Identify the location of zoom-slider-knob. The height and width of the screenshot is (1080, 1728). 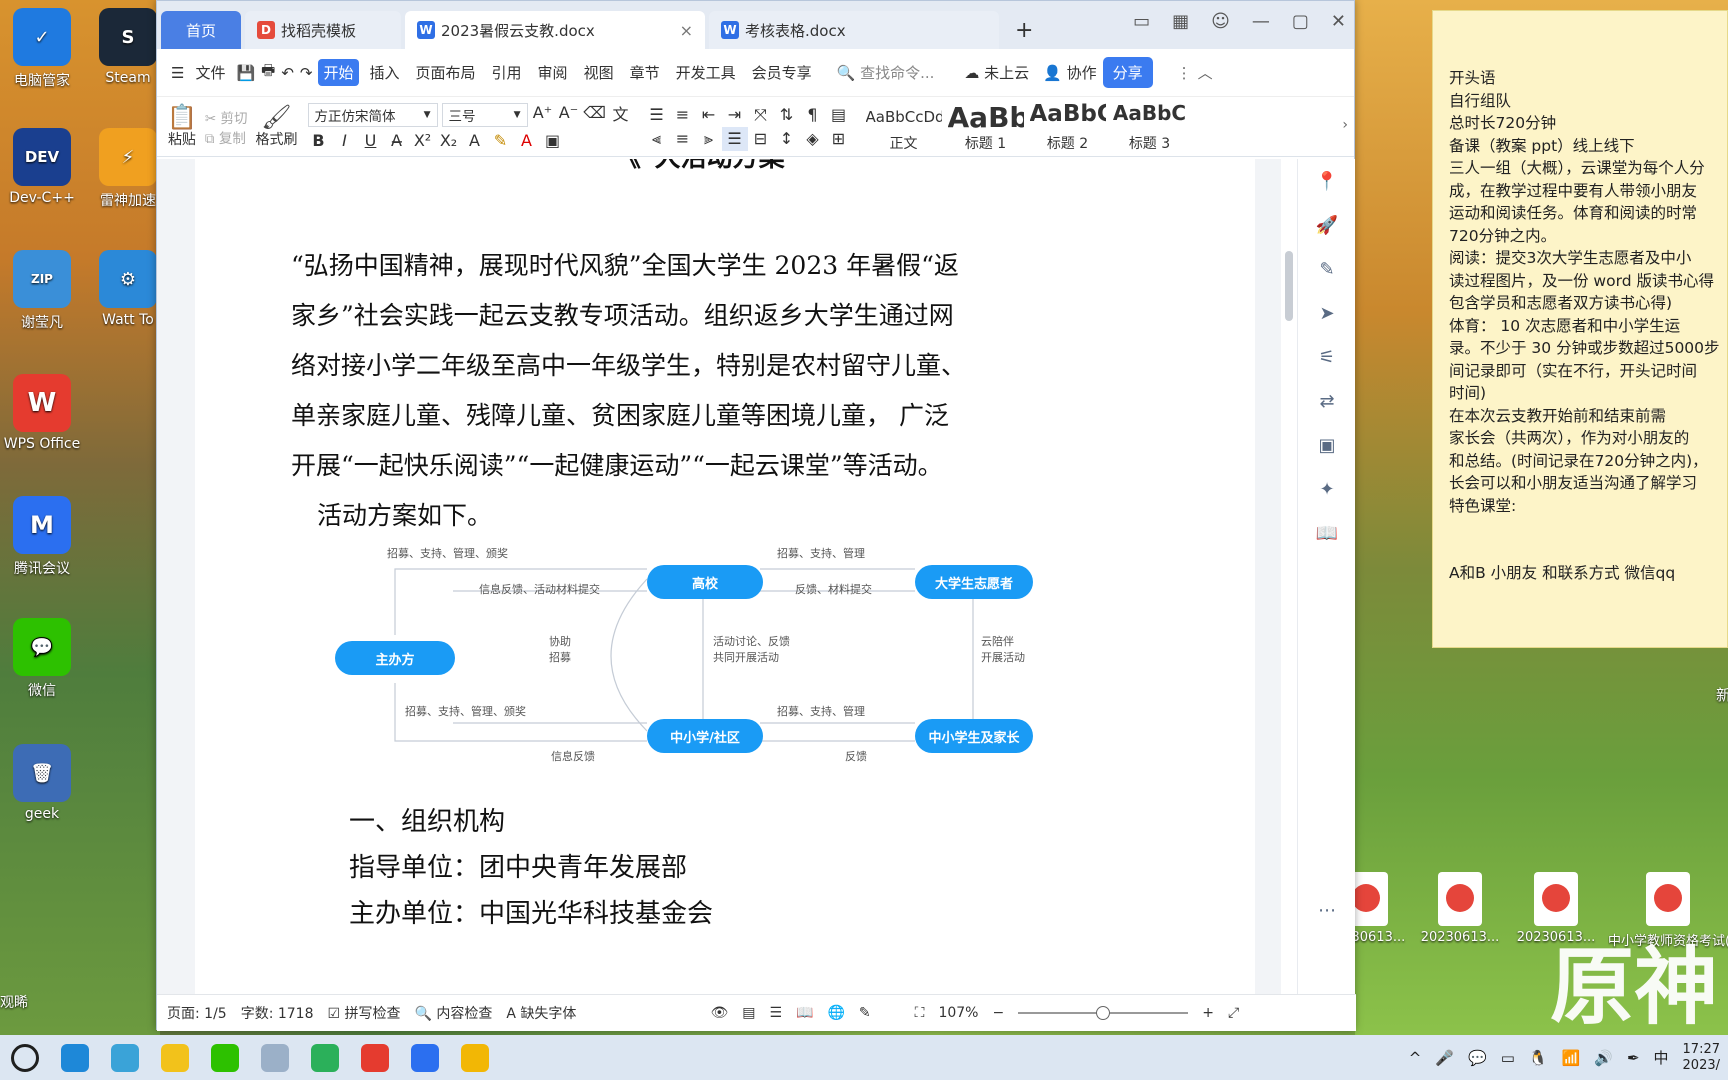
(1103, 1013).